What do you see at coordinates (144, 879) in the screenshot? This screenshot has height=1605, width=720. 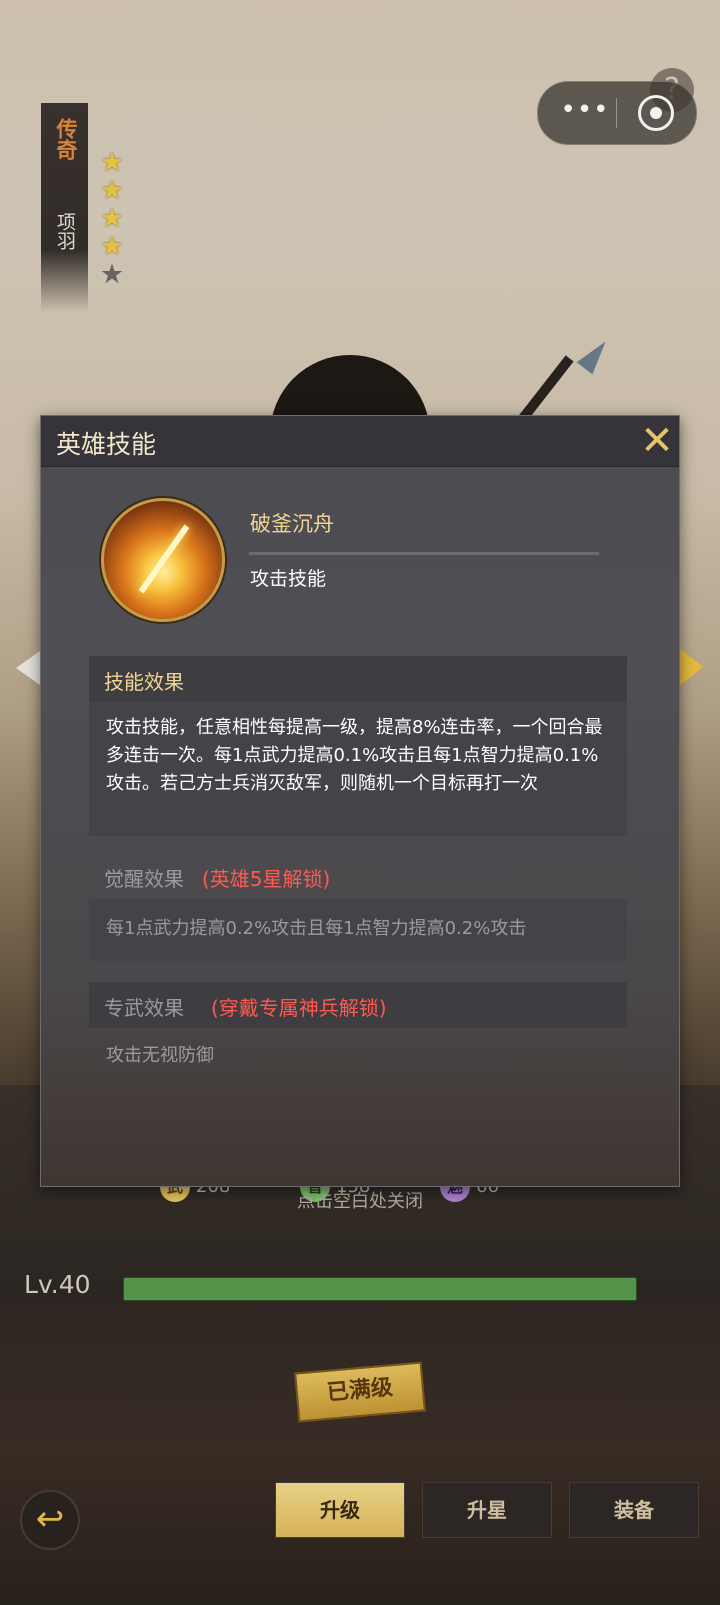 I see `awaken-label: 觉醒效果` at bounding box center [144, 879].